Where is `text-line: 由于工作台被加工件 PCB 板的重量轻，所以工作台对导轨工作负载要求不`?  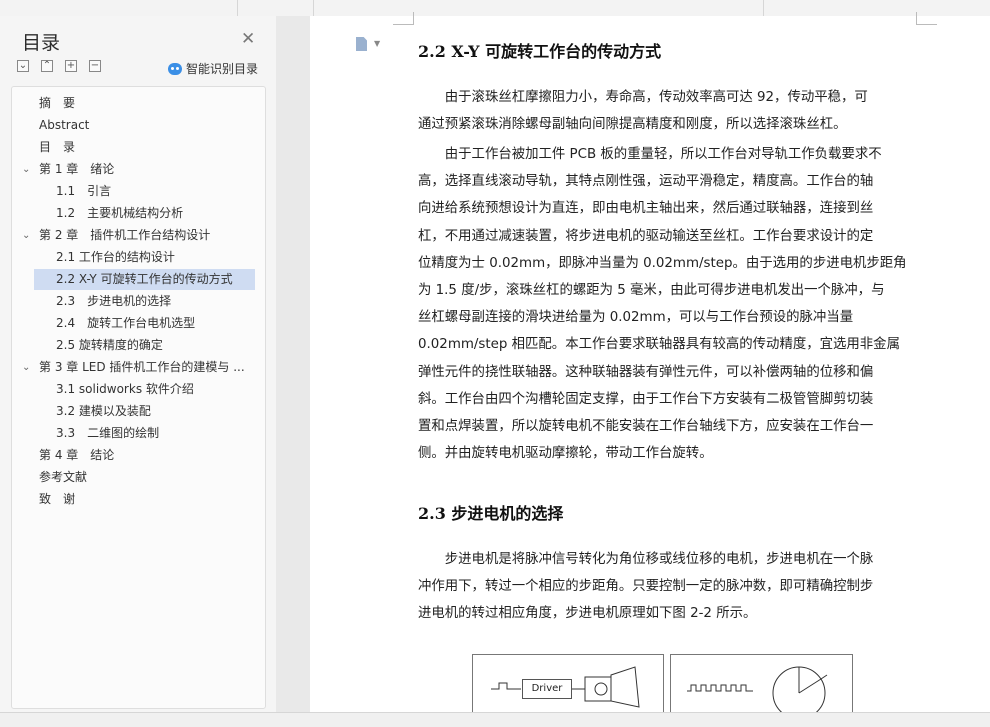
text-line: 由于工作台被加工件 PCB 板的重量轻，所以工作台对导轨工作负载要求不 is located at coordinates (650, 154).